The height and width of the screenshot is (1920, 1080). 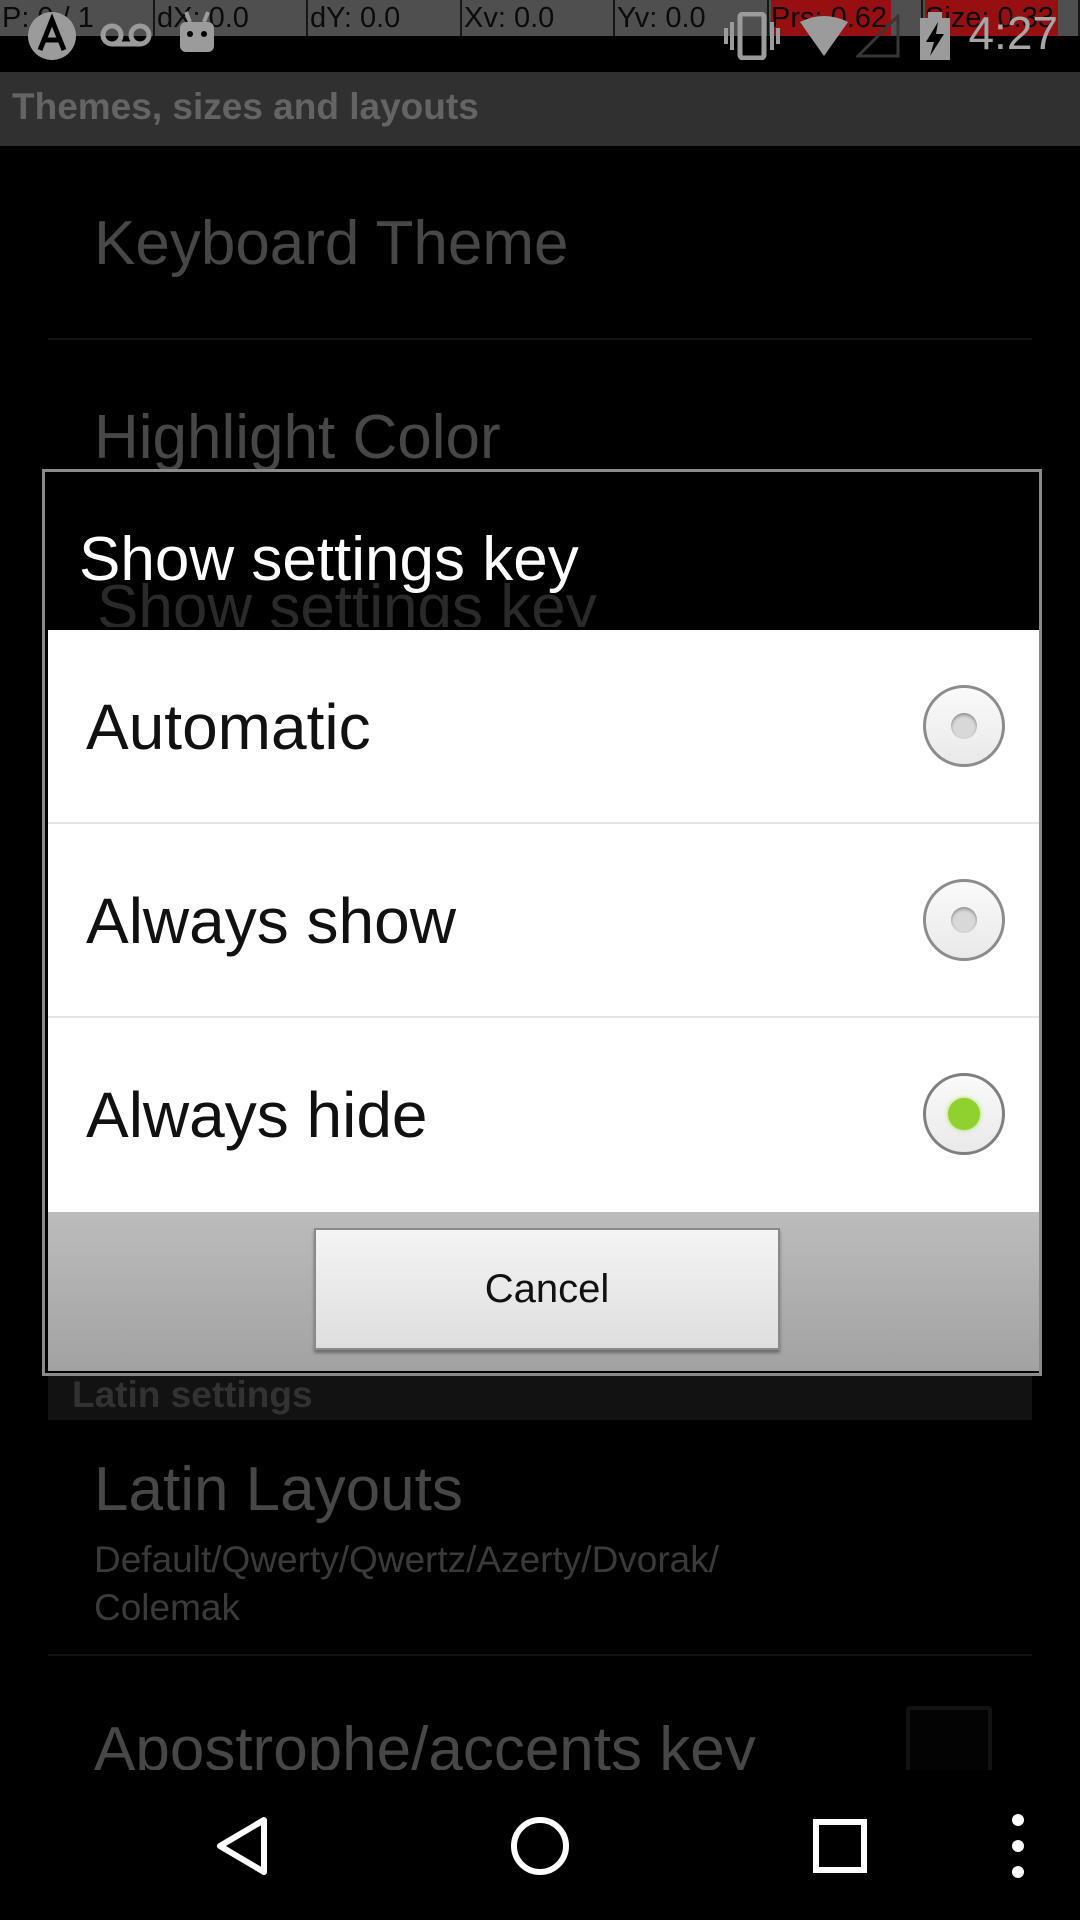 I want to click on navigation-bar, so click(x=540, y=1845).